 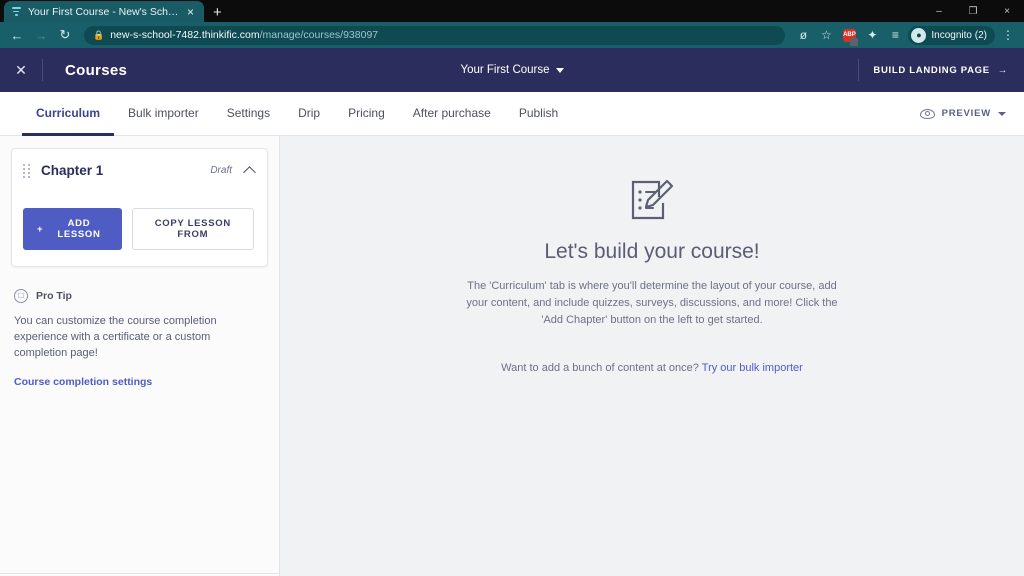 What do you see at coordinates (139, 171) in the screenshot?
I see `chapter-header: Chapter 1 Draft` at bounding box center [139, 171].